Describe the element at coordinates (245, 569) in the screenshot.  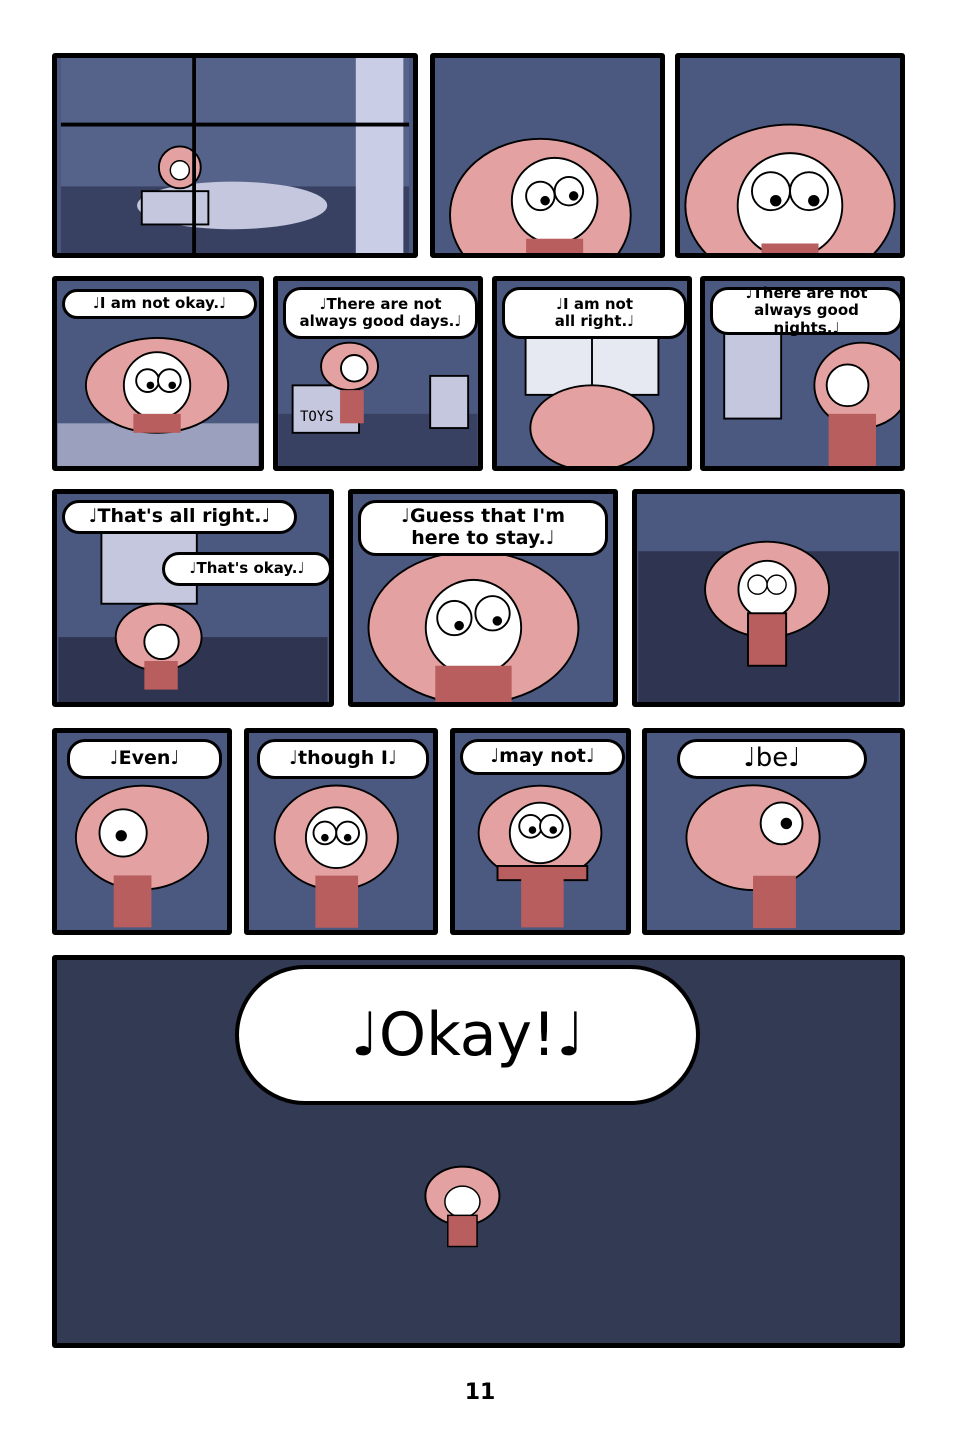
I see `lyric-bubble-second: ♩That's okay.♩` at that location.